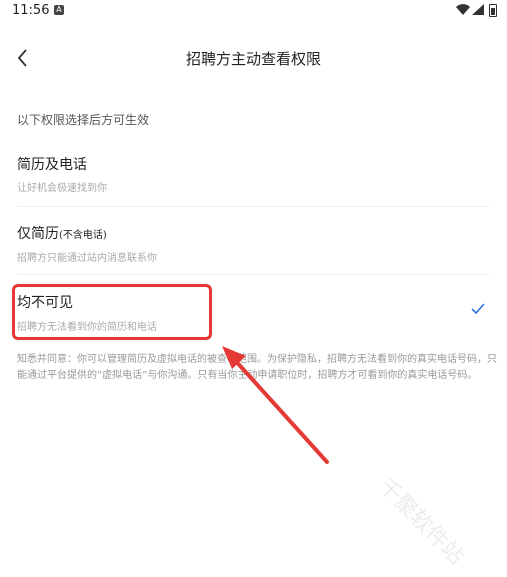 The image size is (507, 577). I want to click on option-desc: 招聘方只能通过站内消息联系你, so click(87, 258).